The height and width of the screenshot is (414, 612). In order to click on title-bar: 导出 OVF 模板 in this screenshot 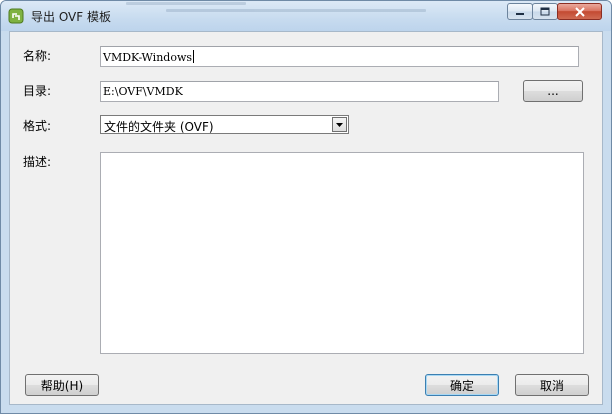, I will do `click(306, 16)`.